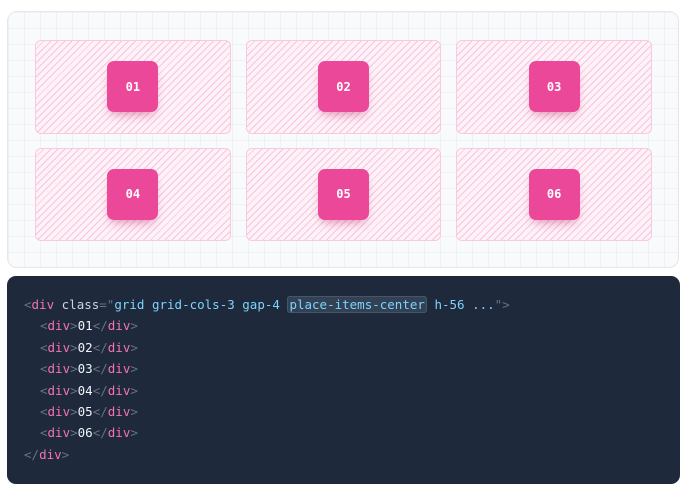 This screenshot has height=500, width=692. I want to click on code-line-close: </div>, so click(352, 454).